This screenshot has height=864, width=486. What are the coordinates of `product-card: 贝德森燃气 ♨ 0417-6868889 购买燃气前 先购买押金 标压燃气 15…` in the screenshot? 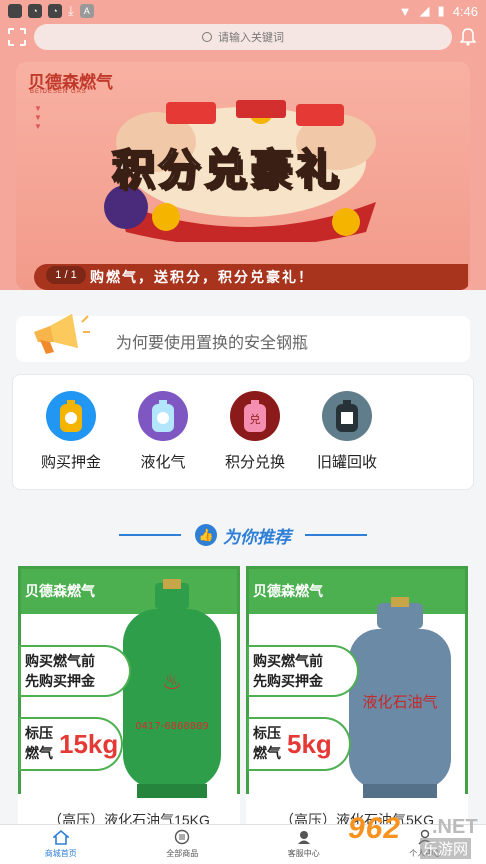 It's located at (129, 696).